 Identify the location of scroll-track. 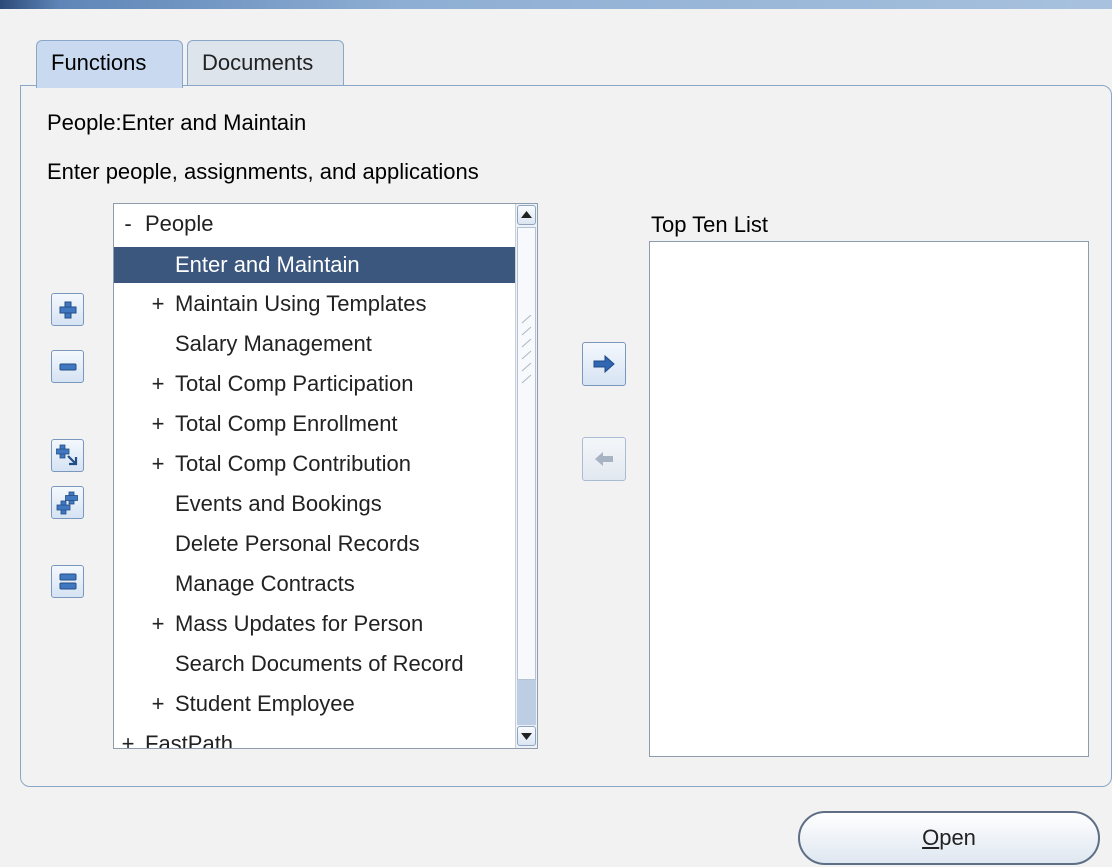
(526, 702).